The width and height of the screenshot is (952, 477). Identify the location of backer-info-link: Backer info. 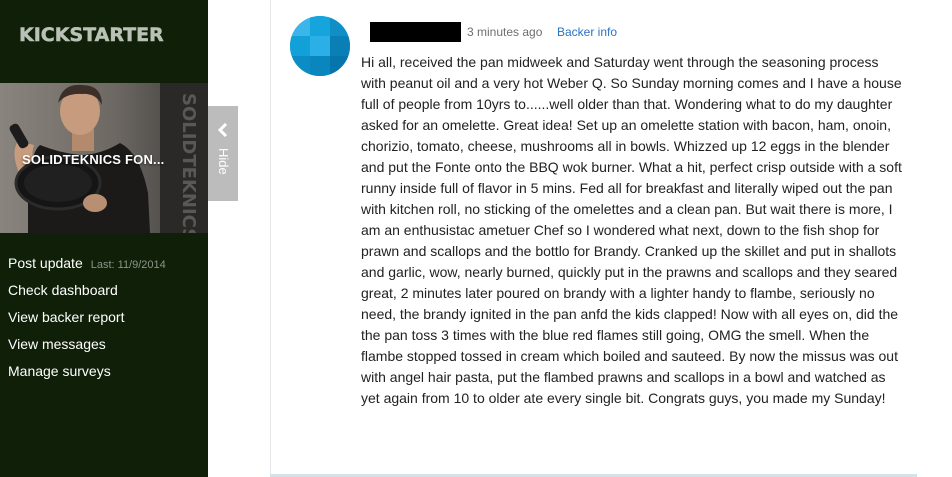
(587, 32).